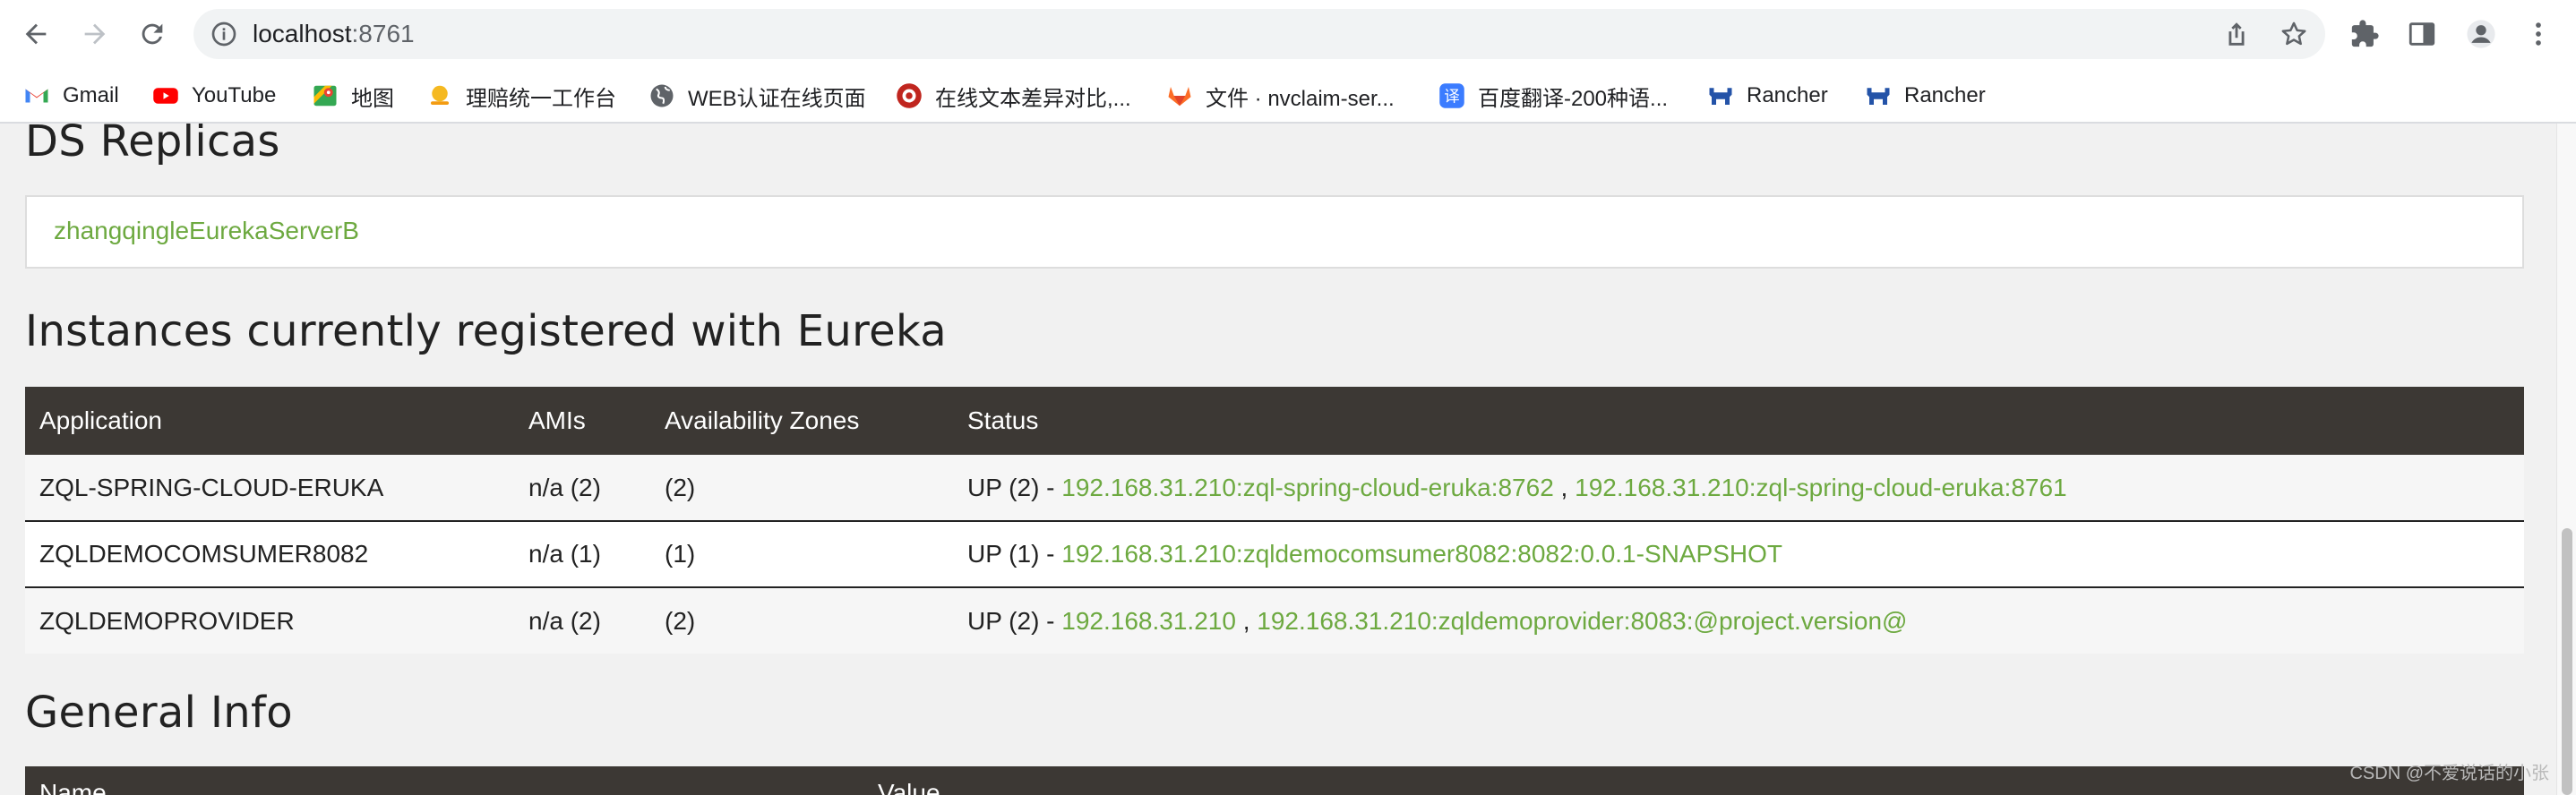 This screenshot has height=795, width=2576. What do you see at coordinates (1274, 780) in the screenshot?
I see `general-info-table-header: Name Value` at bounding box center [1274, 780].